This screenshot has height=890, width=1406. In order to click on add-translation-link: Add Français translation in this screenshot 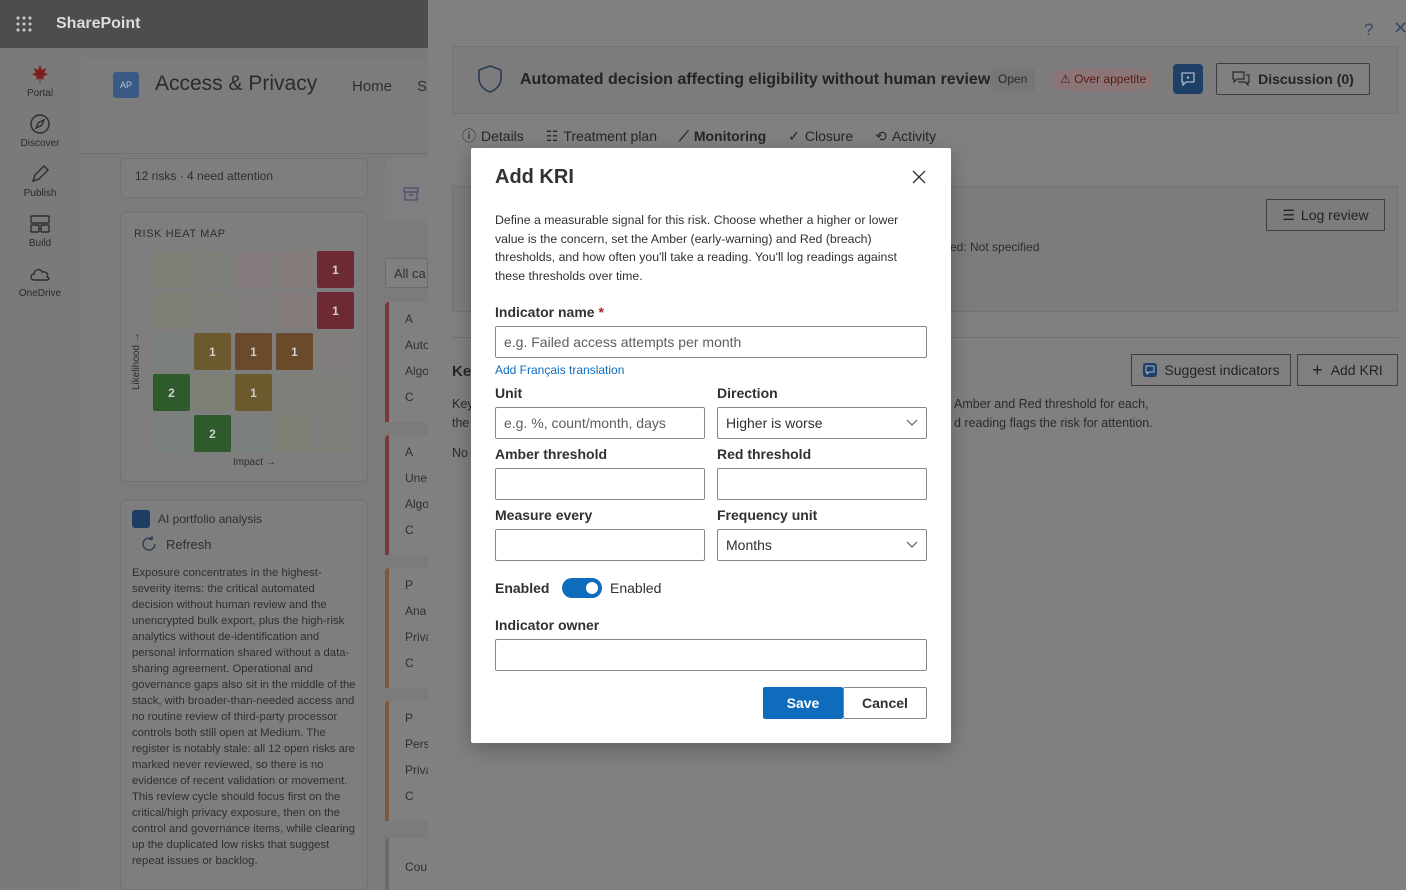, I will do `click(559, 370)`.